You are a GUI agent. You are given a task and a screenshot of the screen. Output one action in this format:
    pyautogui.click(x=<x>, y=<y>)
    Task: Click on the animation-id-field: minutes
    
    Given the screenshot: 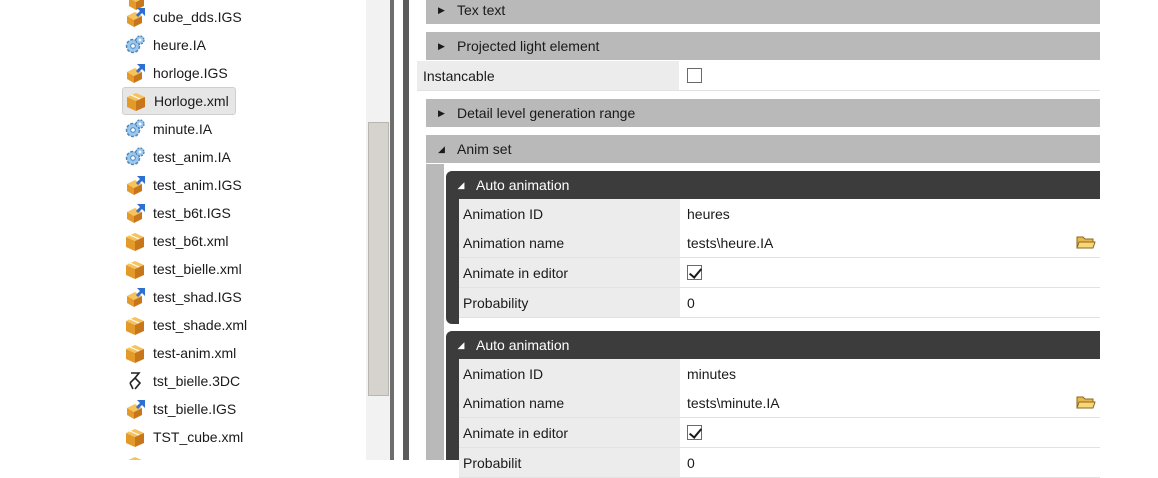 What is the action you would take?
    pyautogui.click(x=890, y=373)
    